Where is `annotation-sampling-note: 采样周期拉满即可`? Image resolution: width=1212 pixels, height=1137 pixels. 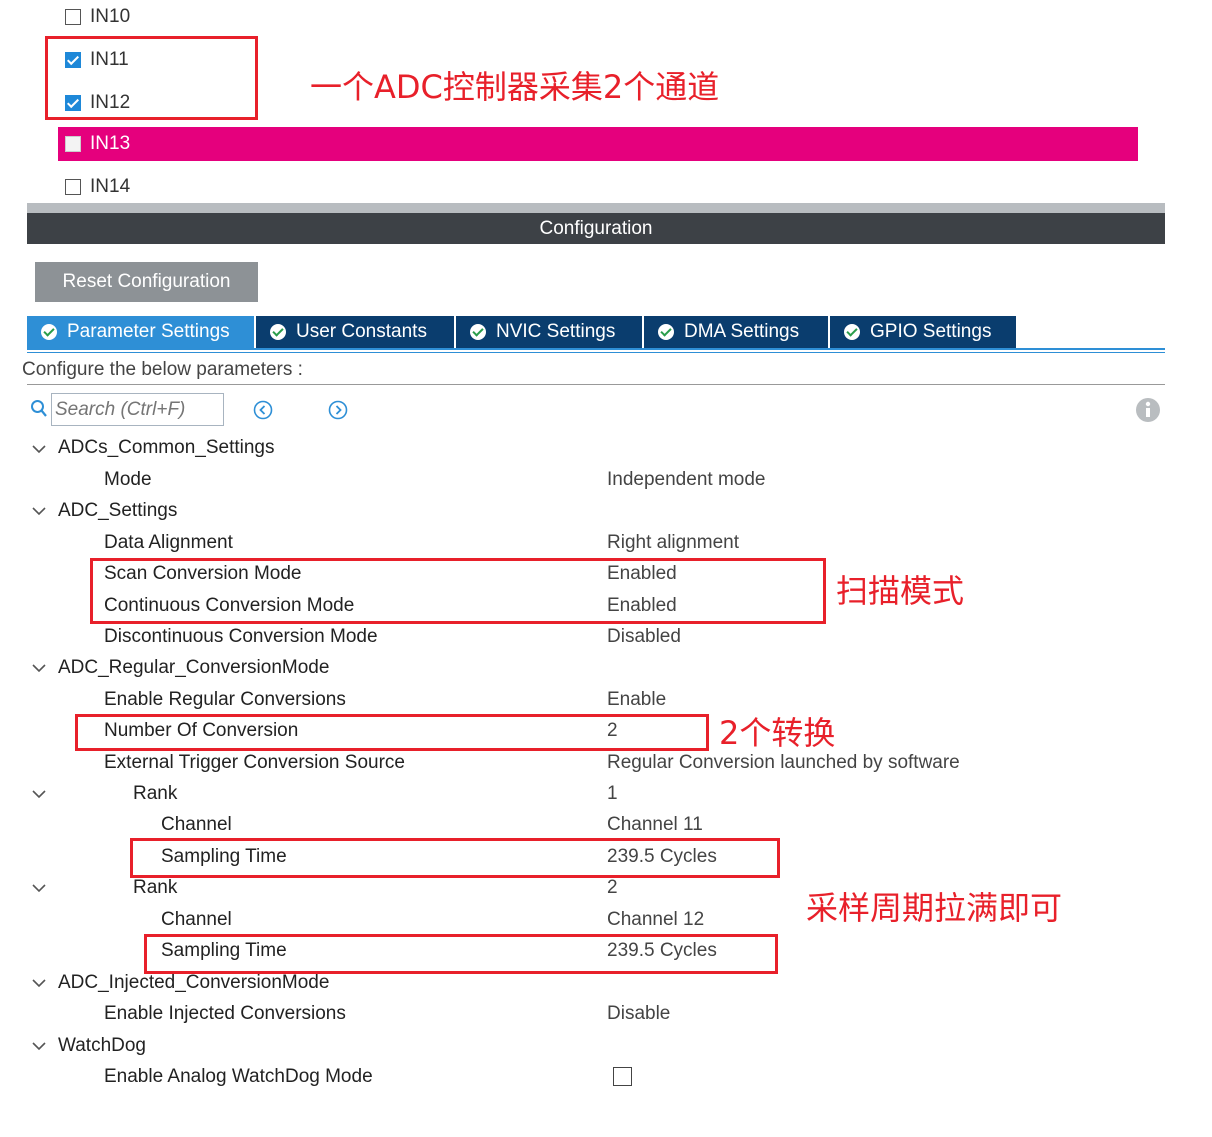
annotation-sampling-note: 采样周期拉满即可 is located at coordinates (934, 908).